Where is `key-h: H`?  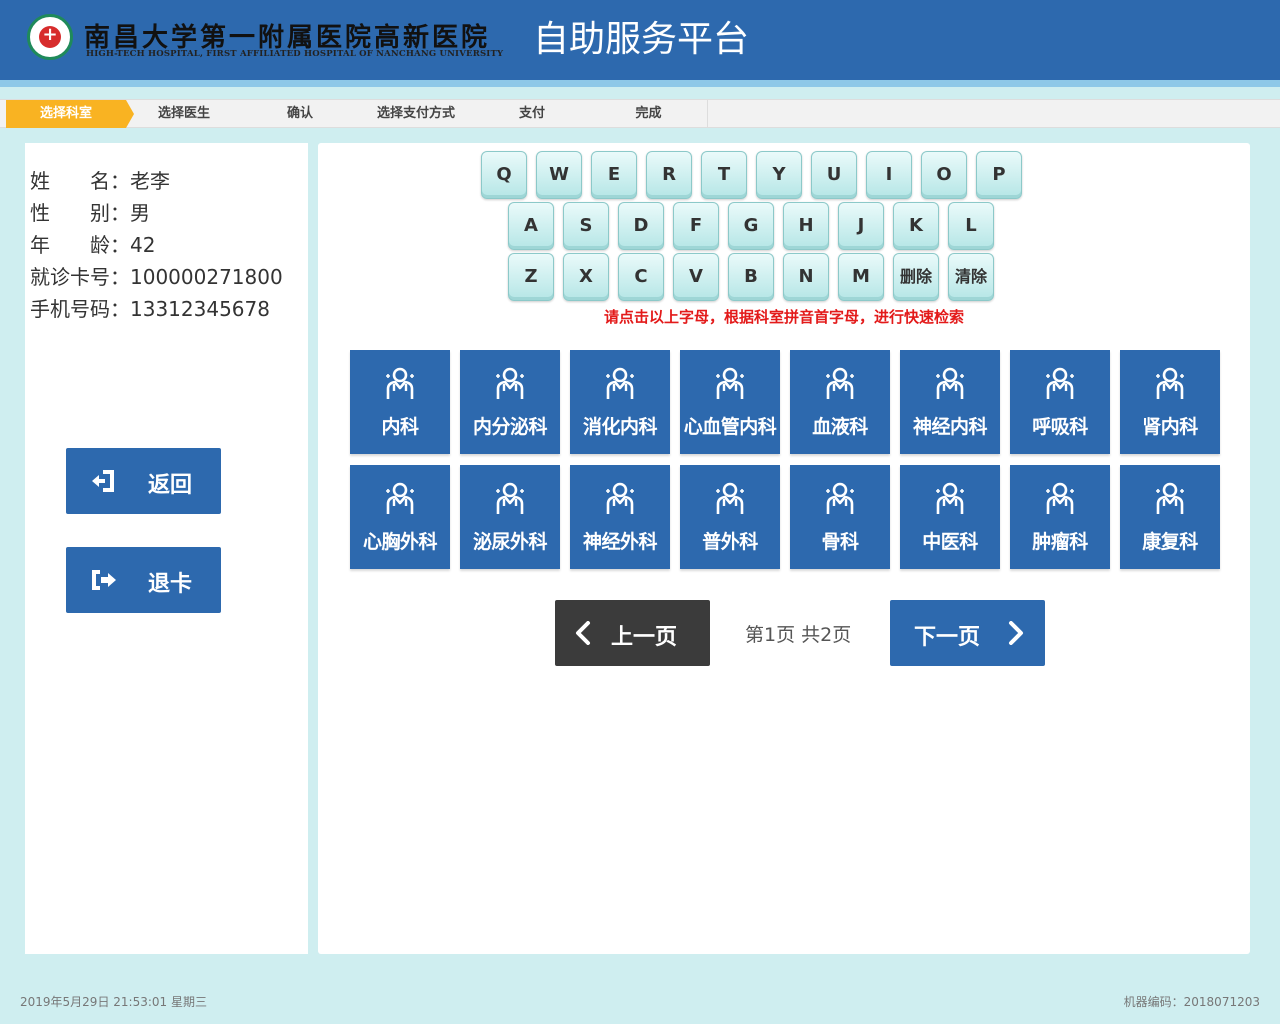
key-h: H is located at coordinates (806, 226).